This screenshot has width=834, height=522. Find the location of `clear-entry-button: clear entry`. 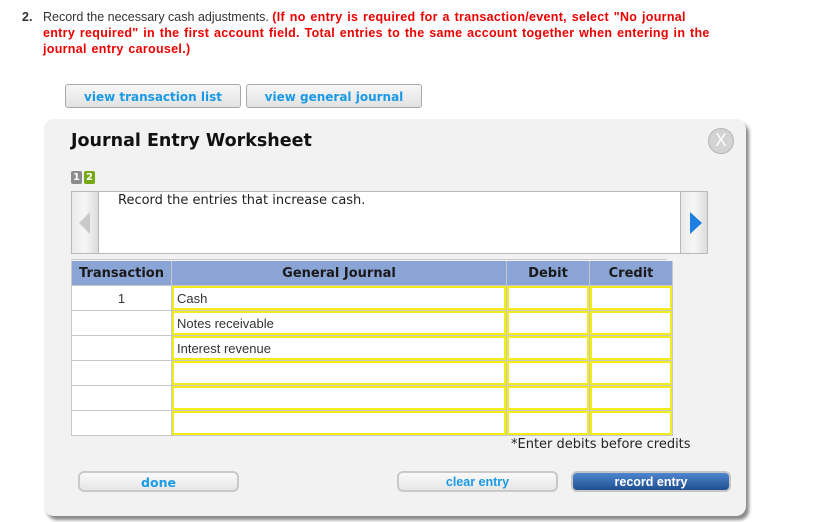

clear-entry-button: clear entry is located at coordinates (477, 481).